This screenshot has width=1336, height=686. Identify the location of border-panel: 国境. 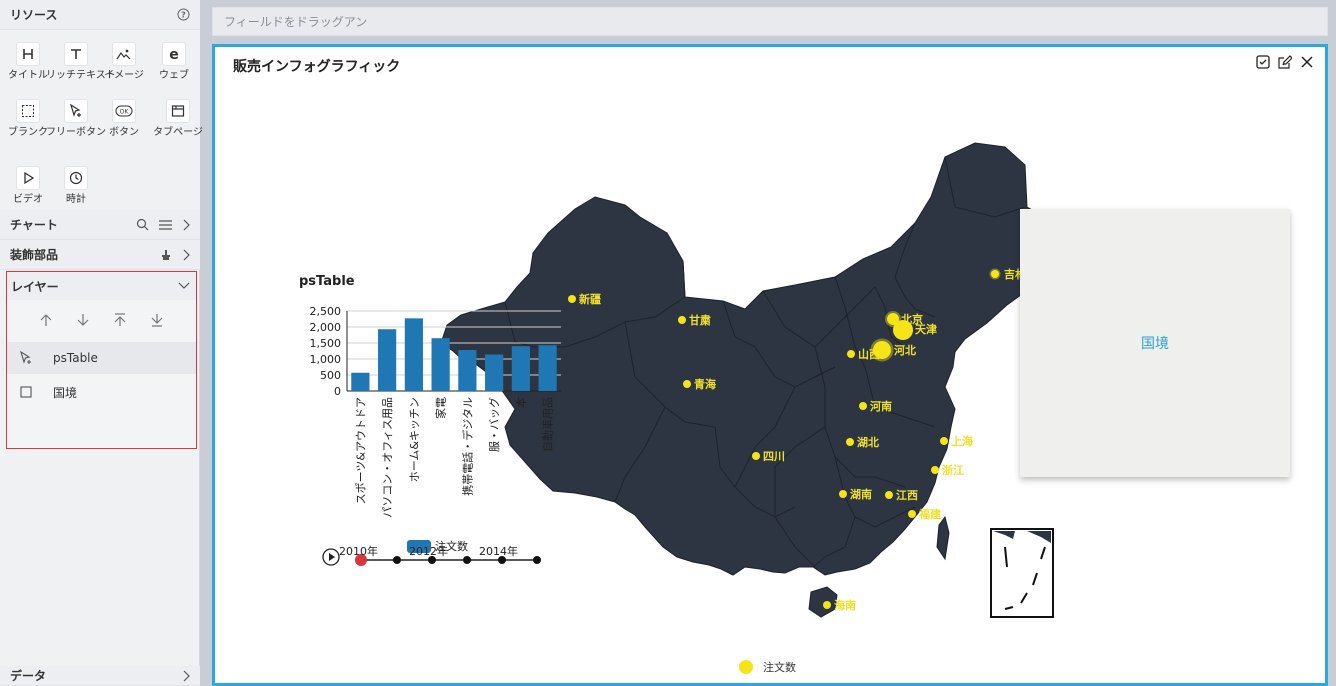
(1155, 343).